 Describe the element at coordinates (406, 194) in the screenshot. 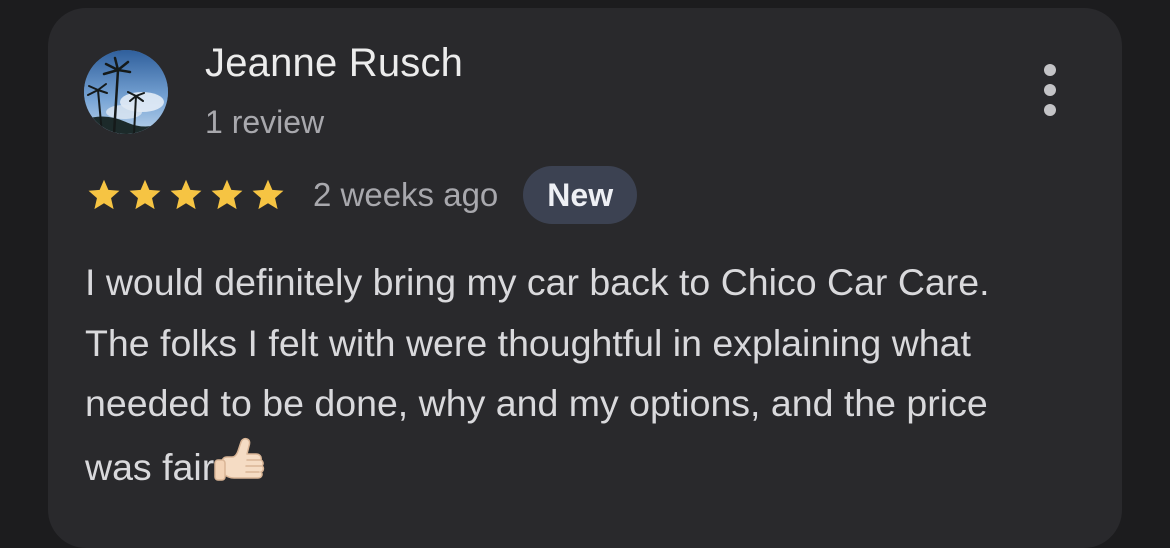

I see `review-date: 2 weeks ago` at that location.